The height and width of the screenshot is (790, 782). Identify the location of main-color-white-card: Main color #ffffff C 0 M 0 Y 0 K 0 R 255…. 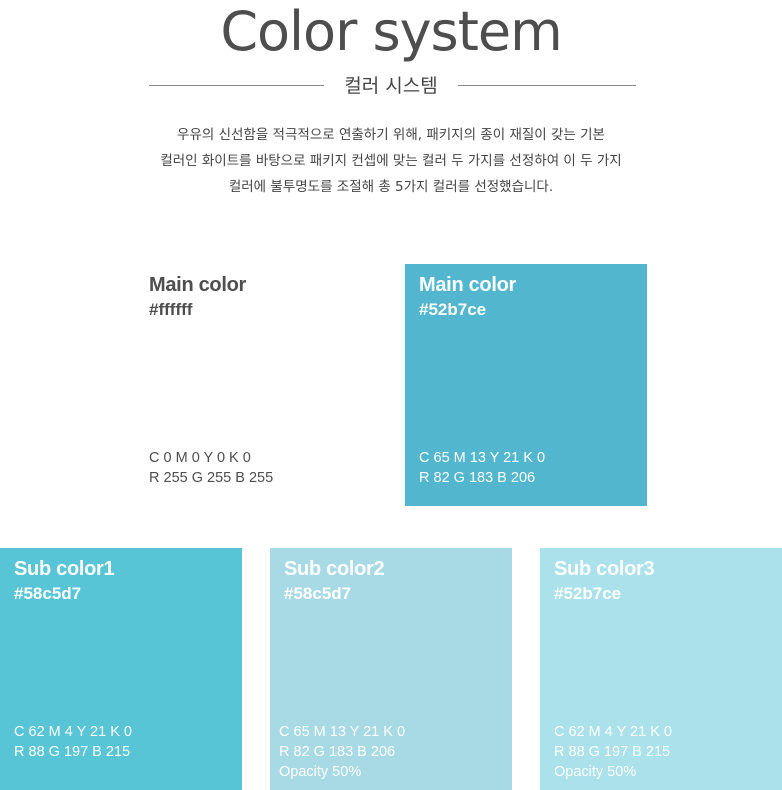
(270, 385).